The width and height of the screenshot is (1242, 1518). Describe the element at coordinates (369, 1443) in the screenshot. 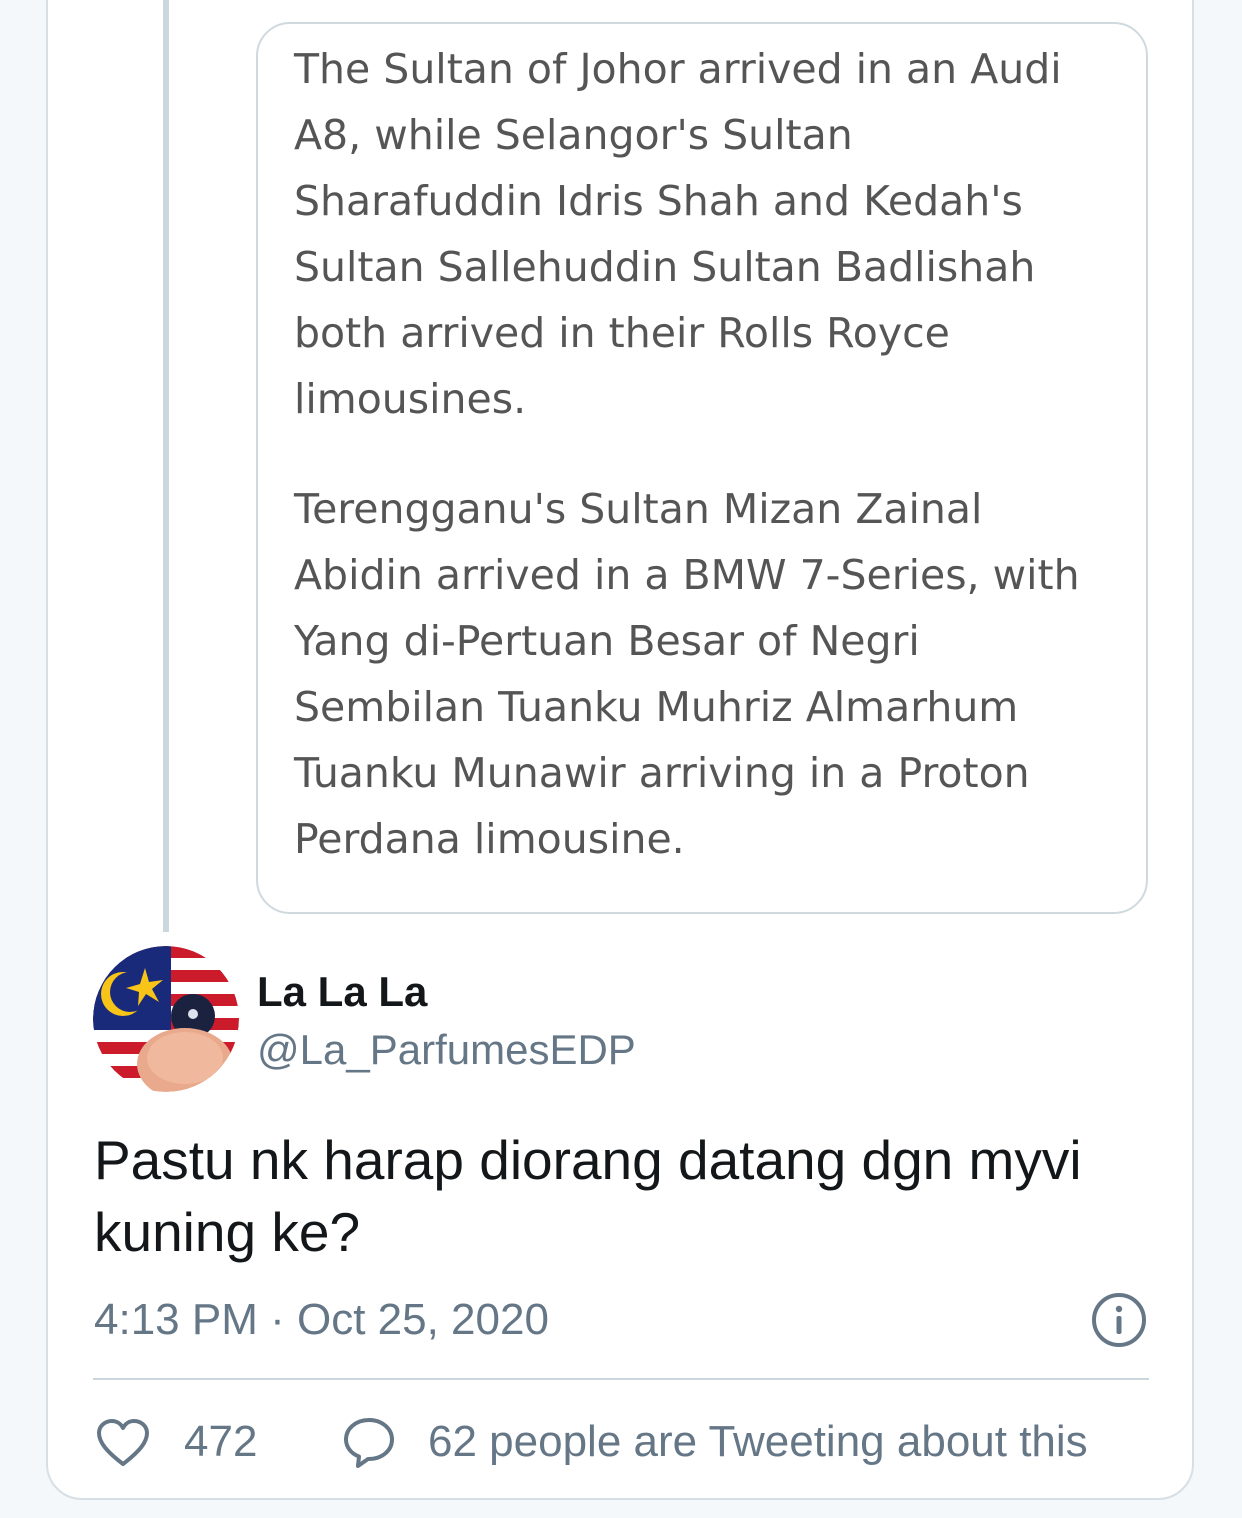

I see `speech-bubble-icon` at that location.